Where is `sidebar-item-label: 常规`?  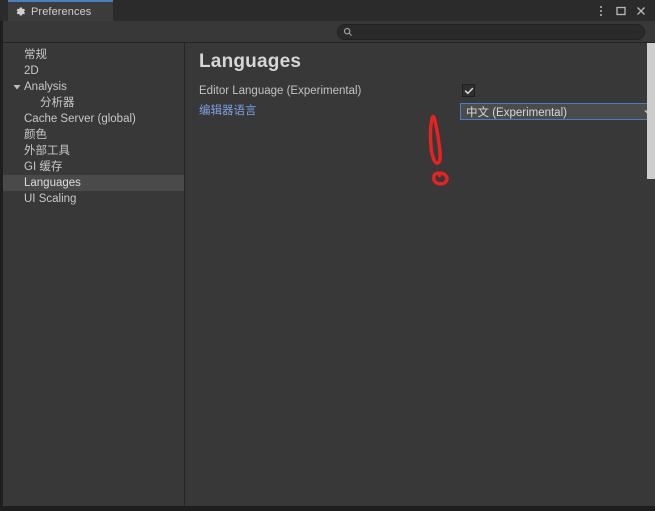 sidebar-item-label: 常规 is located at coordinates (35, 55).